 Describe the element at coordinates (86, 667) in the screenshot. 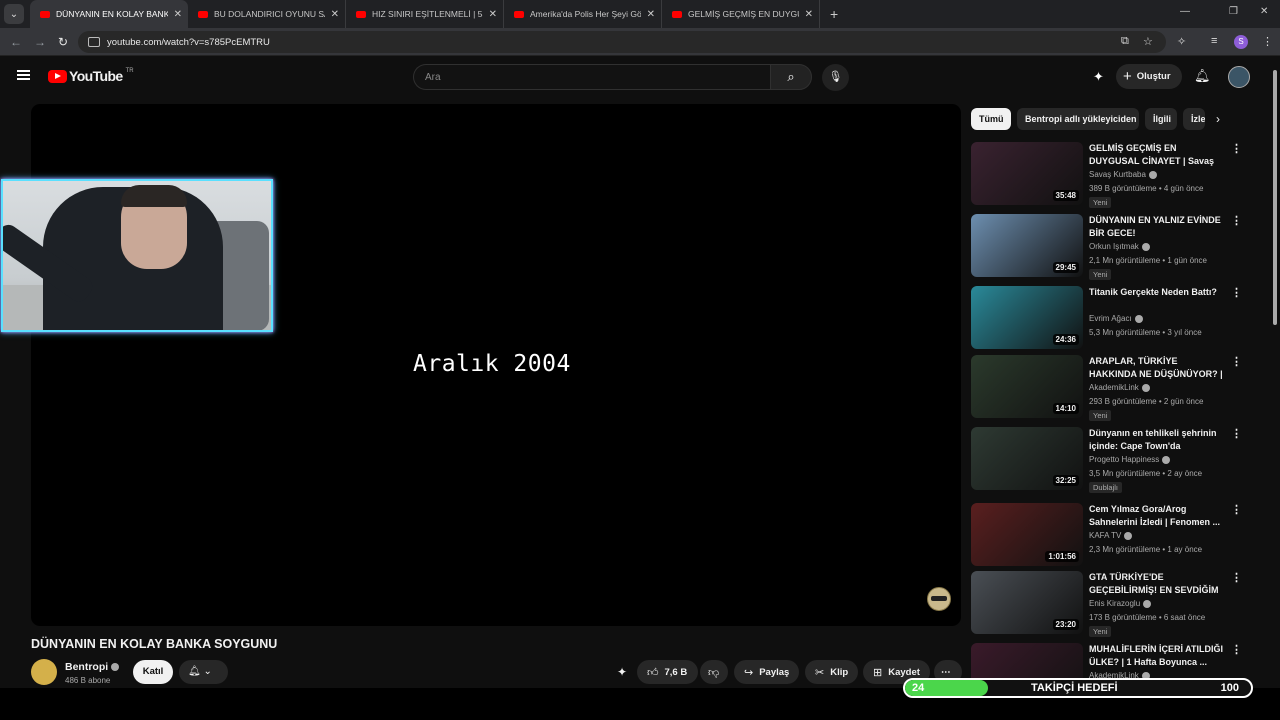

I see `channel-name-text: Bentropi` at that location.